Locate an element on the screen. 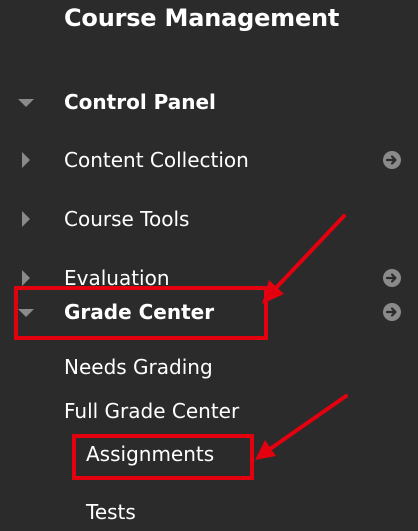 The image size is (418, 531). course-management-title: Course Management is located at coordinates (202, 18).